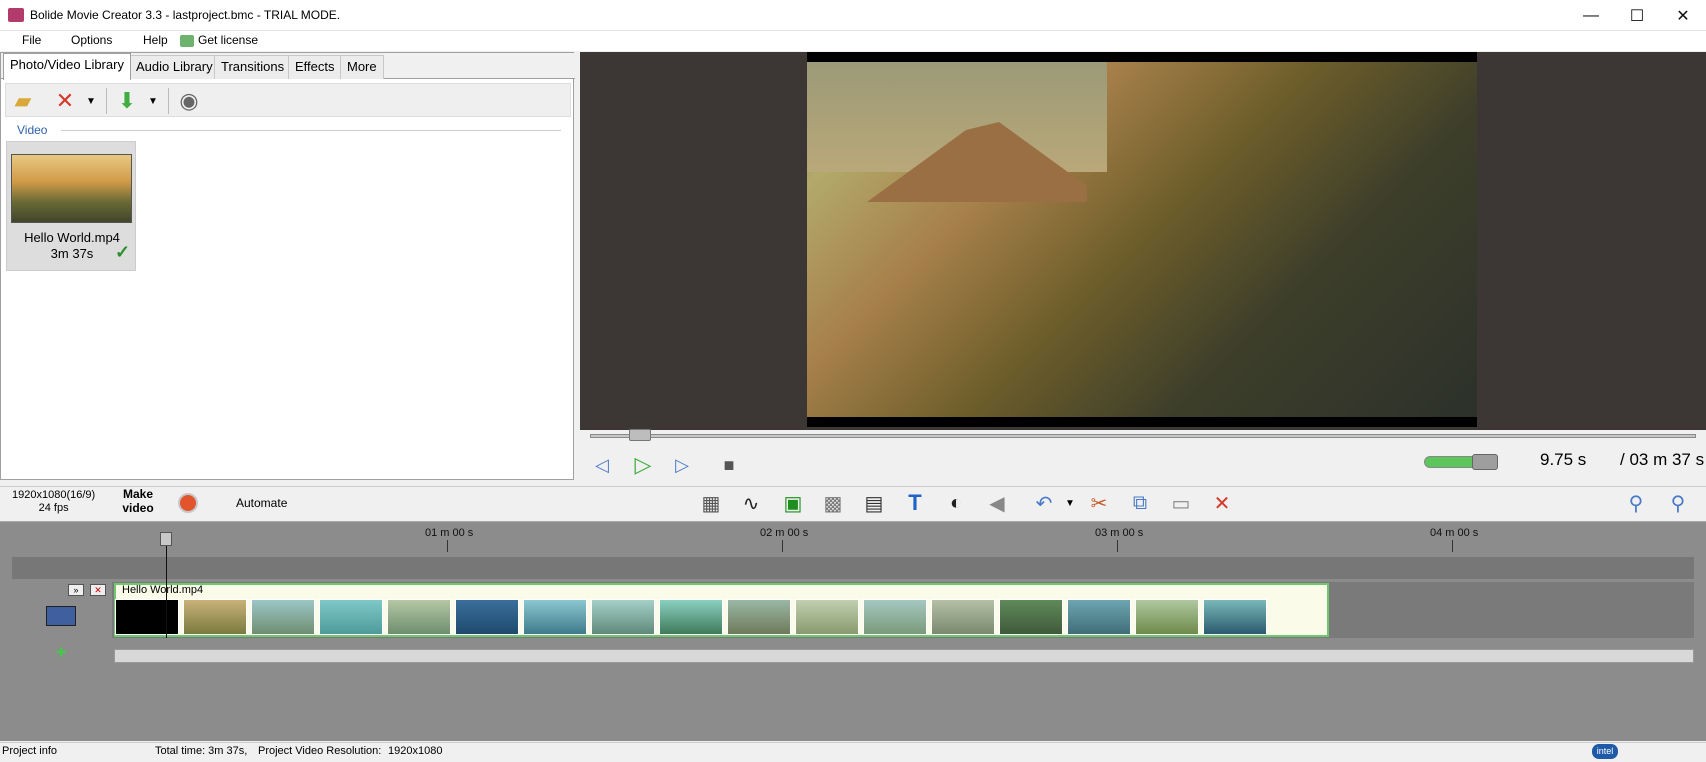  I want to click on menu-get-license: Get license, so click(228, 40).